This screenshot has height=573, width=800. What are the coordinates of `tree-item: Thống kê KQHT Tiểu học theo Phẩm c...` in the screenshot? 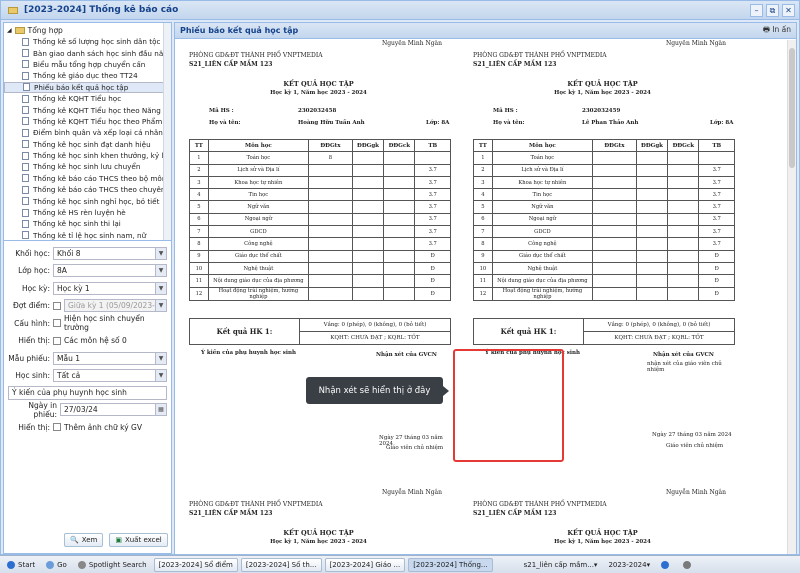 It's located at (87, 121).